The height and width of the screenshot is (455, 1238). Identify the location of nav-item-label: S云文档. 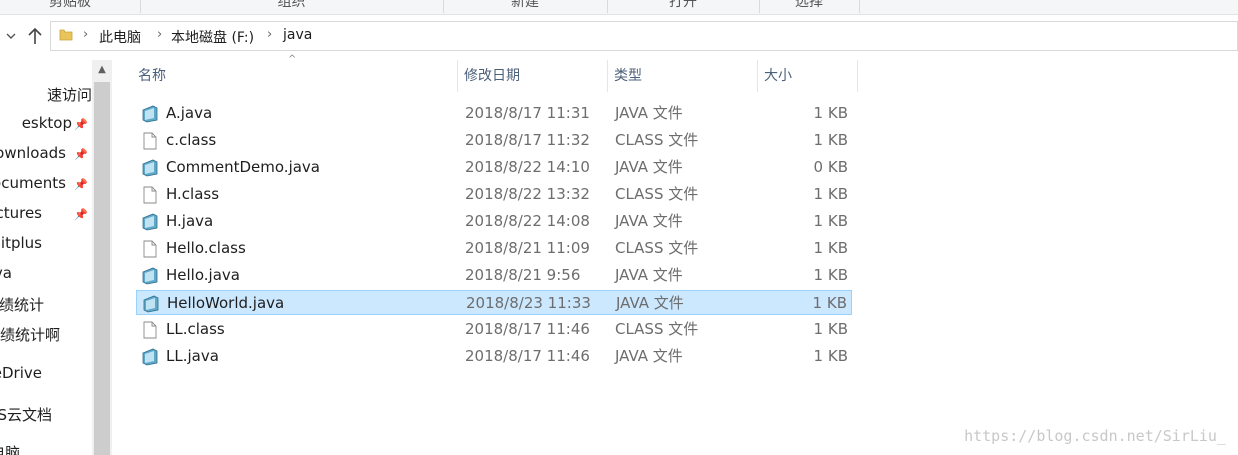
(26, 415).